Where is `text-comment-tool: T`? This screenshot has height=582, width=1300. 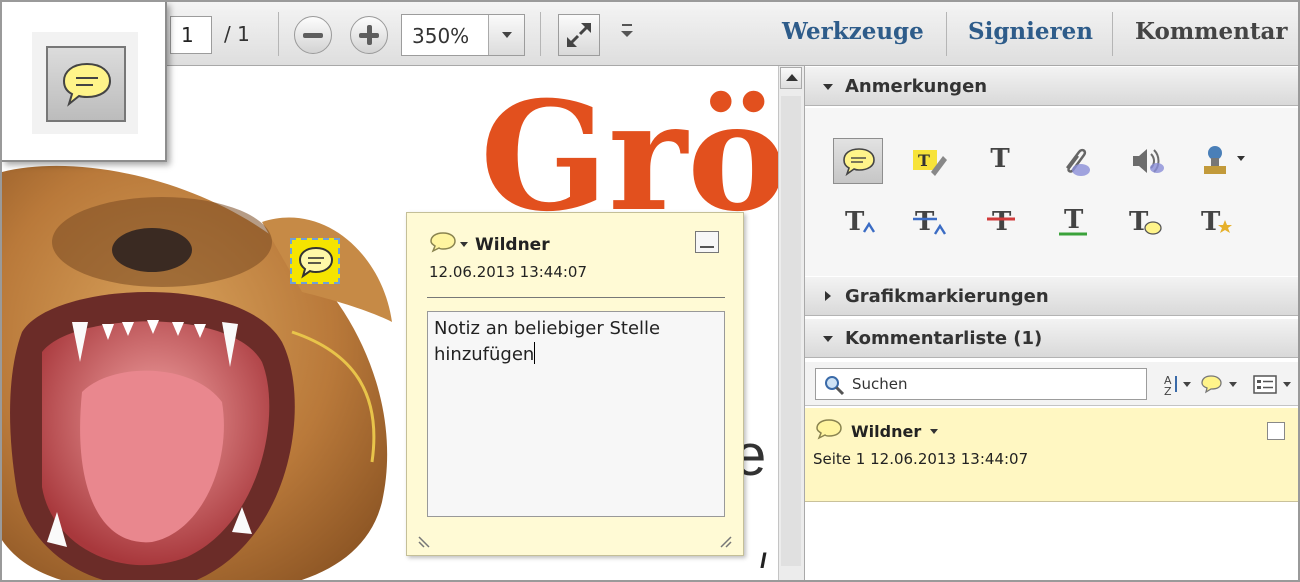 text-comment-tool: T is located at coordinates (1146, 221).